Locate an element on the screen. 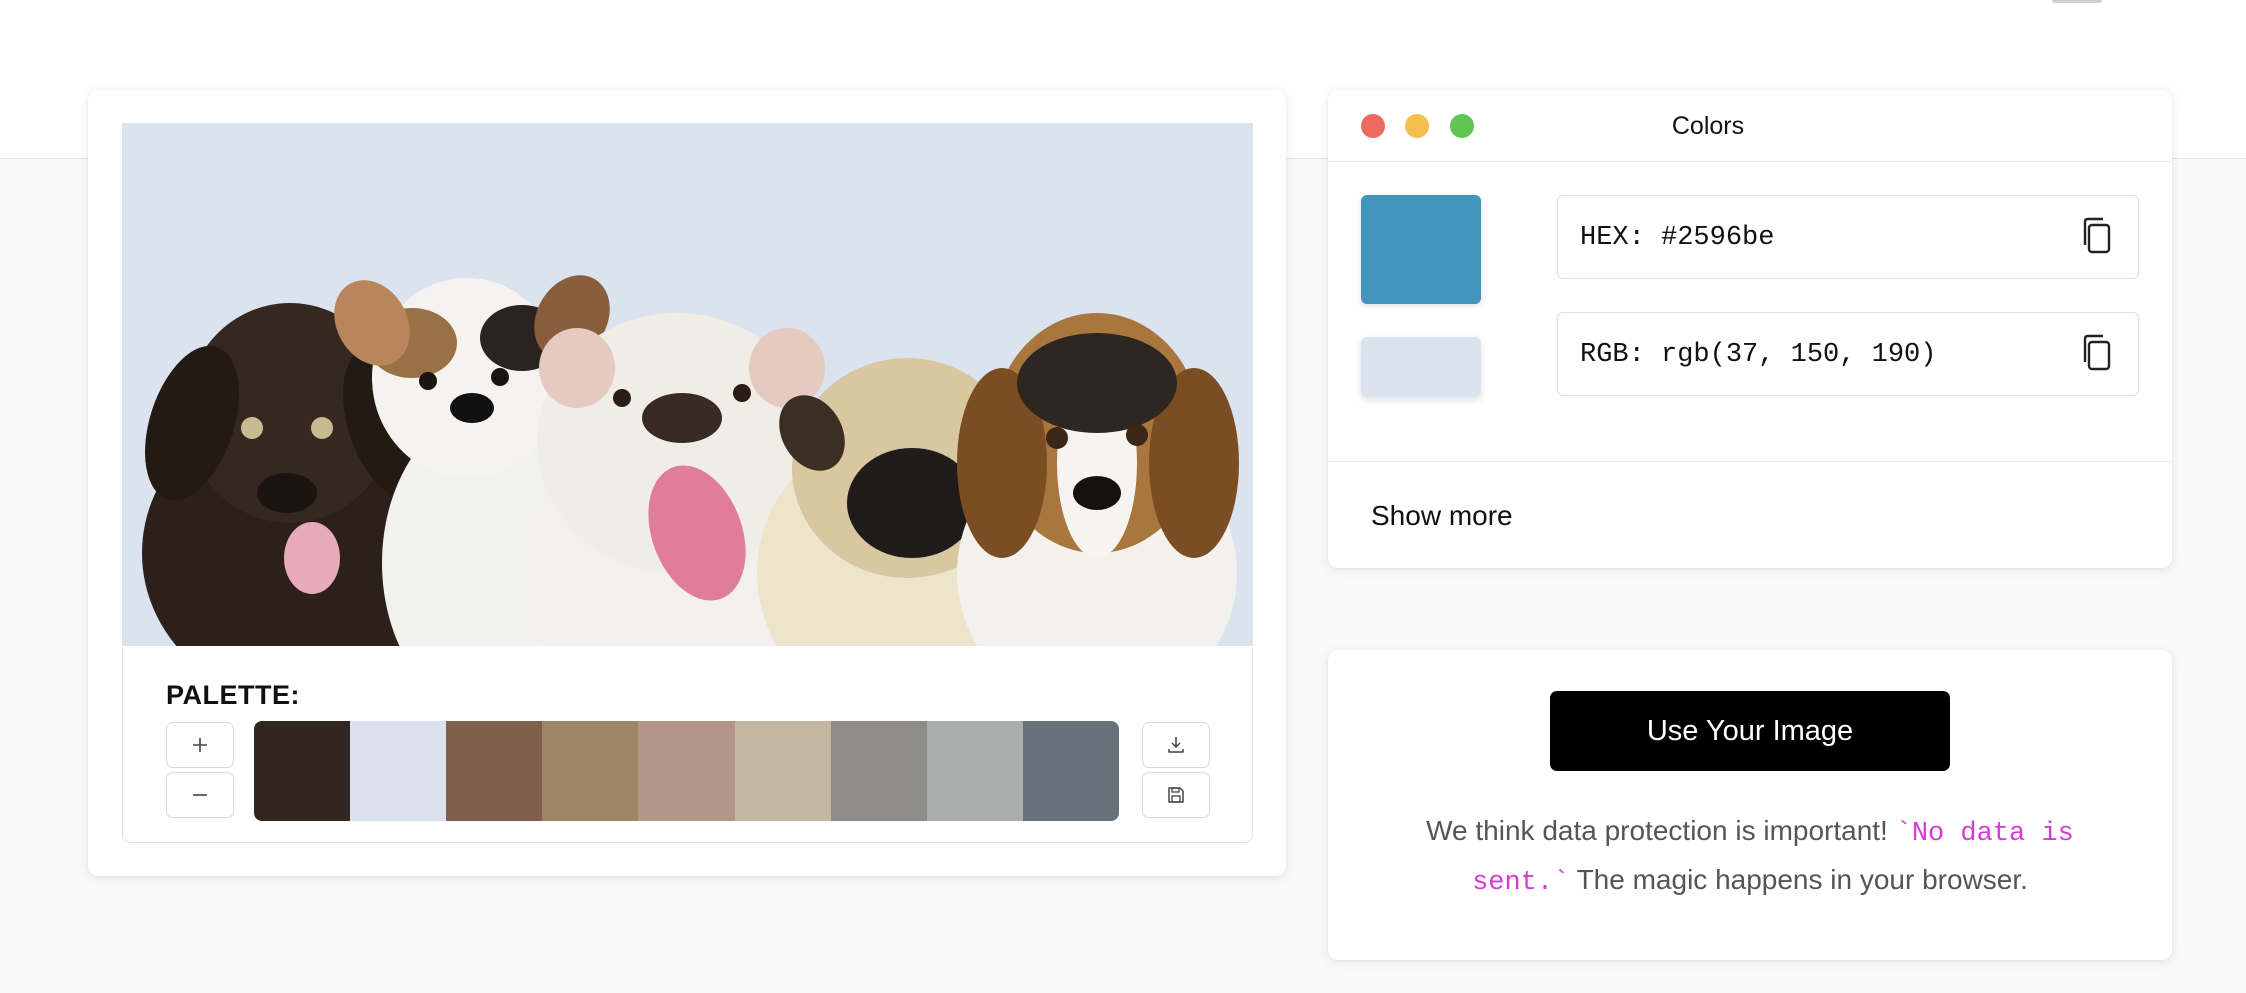  top-bar-handle is located at coordinates (2077, 1).